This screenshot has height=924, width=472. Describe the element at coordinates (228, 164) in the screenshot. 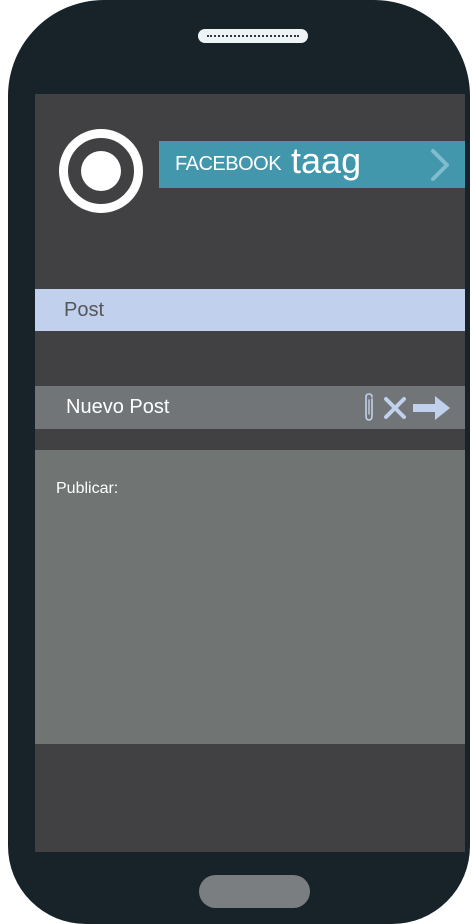

I see `brand-prefix: FACEBOOK` at that location.